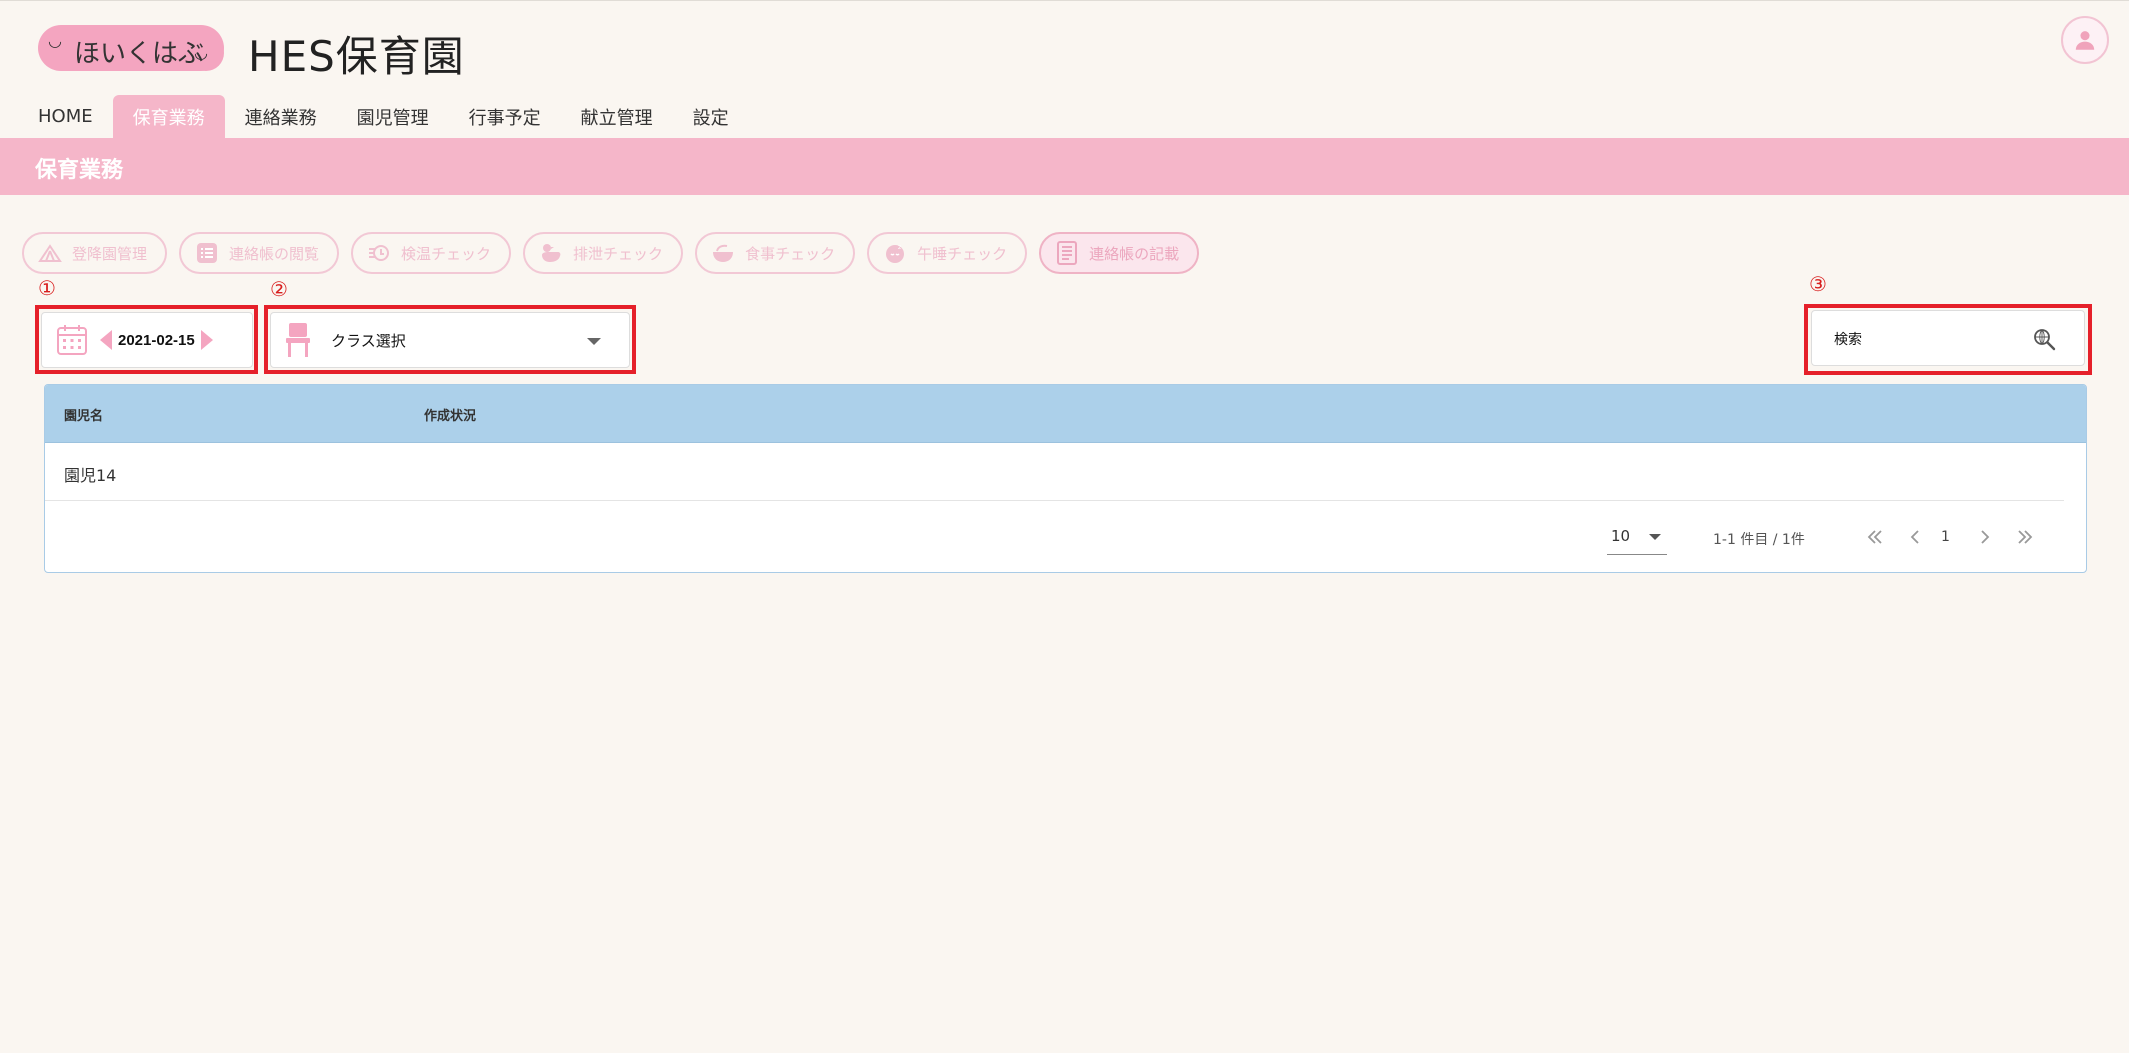 The image size is (2129, 1053). I want to click on chair-icon, so click(298, 340).